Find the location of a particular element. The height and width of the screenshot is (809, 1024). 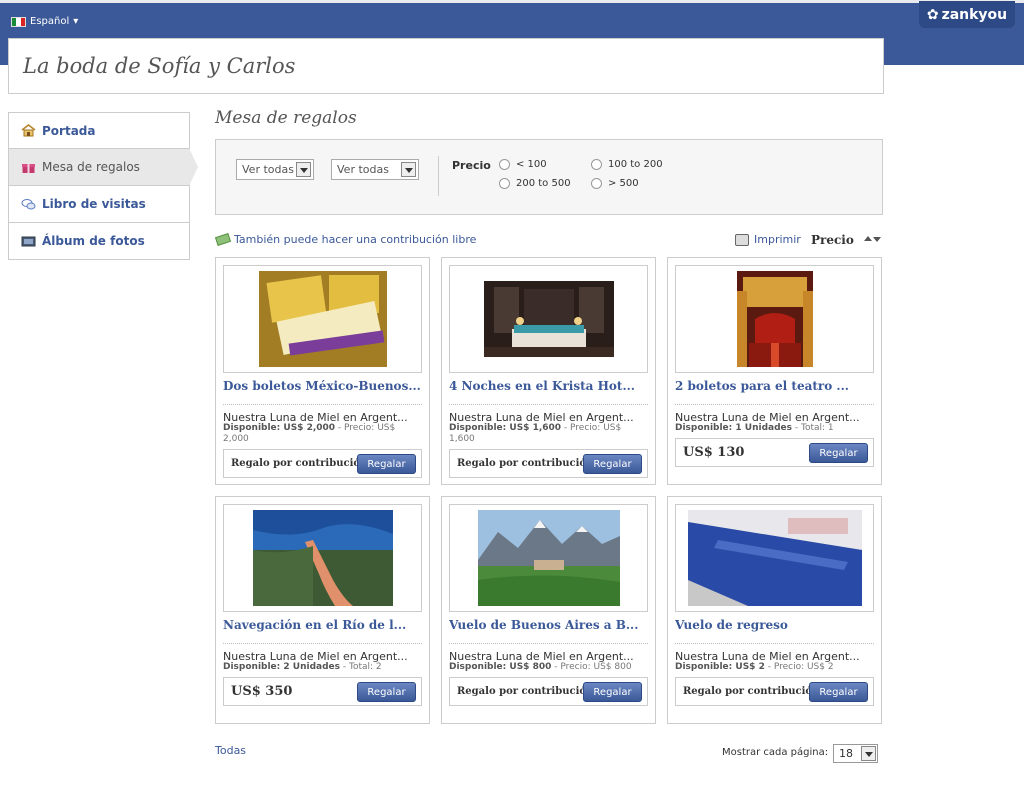

price-radio-200-500: 200 to 500 is located at coordinates (535, 183).